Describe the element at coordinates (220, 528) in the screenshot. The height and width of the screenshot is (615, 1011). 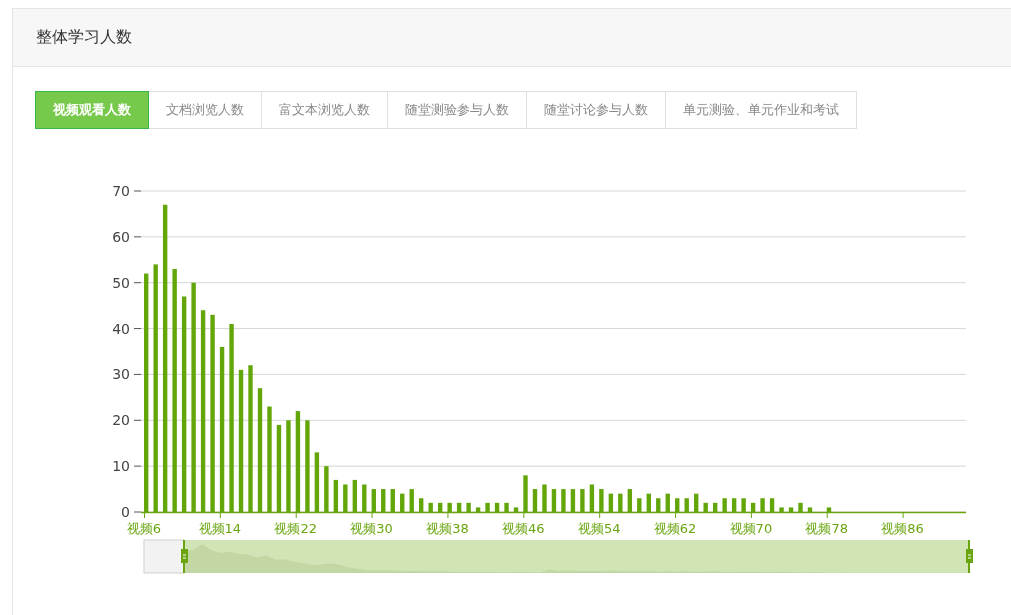
I see `x-axis-label: 视频14` at that location.